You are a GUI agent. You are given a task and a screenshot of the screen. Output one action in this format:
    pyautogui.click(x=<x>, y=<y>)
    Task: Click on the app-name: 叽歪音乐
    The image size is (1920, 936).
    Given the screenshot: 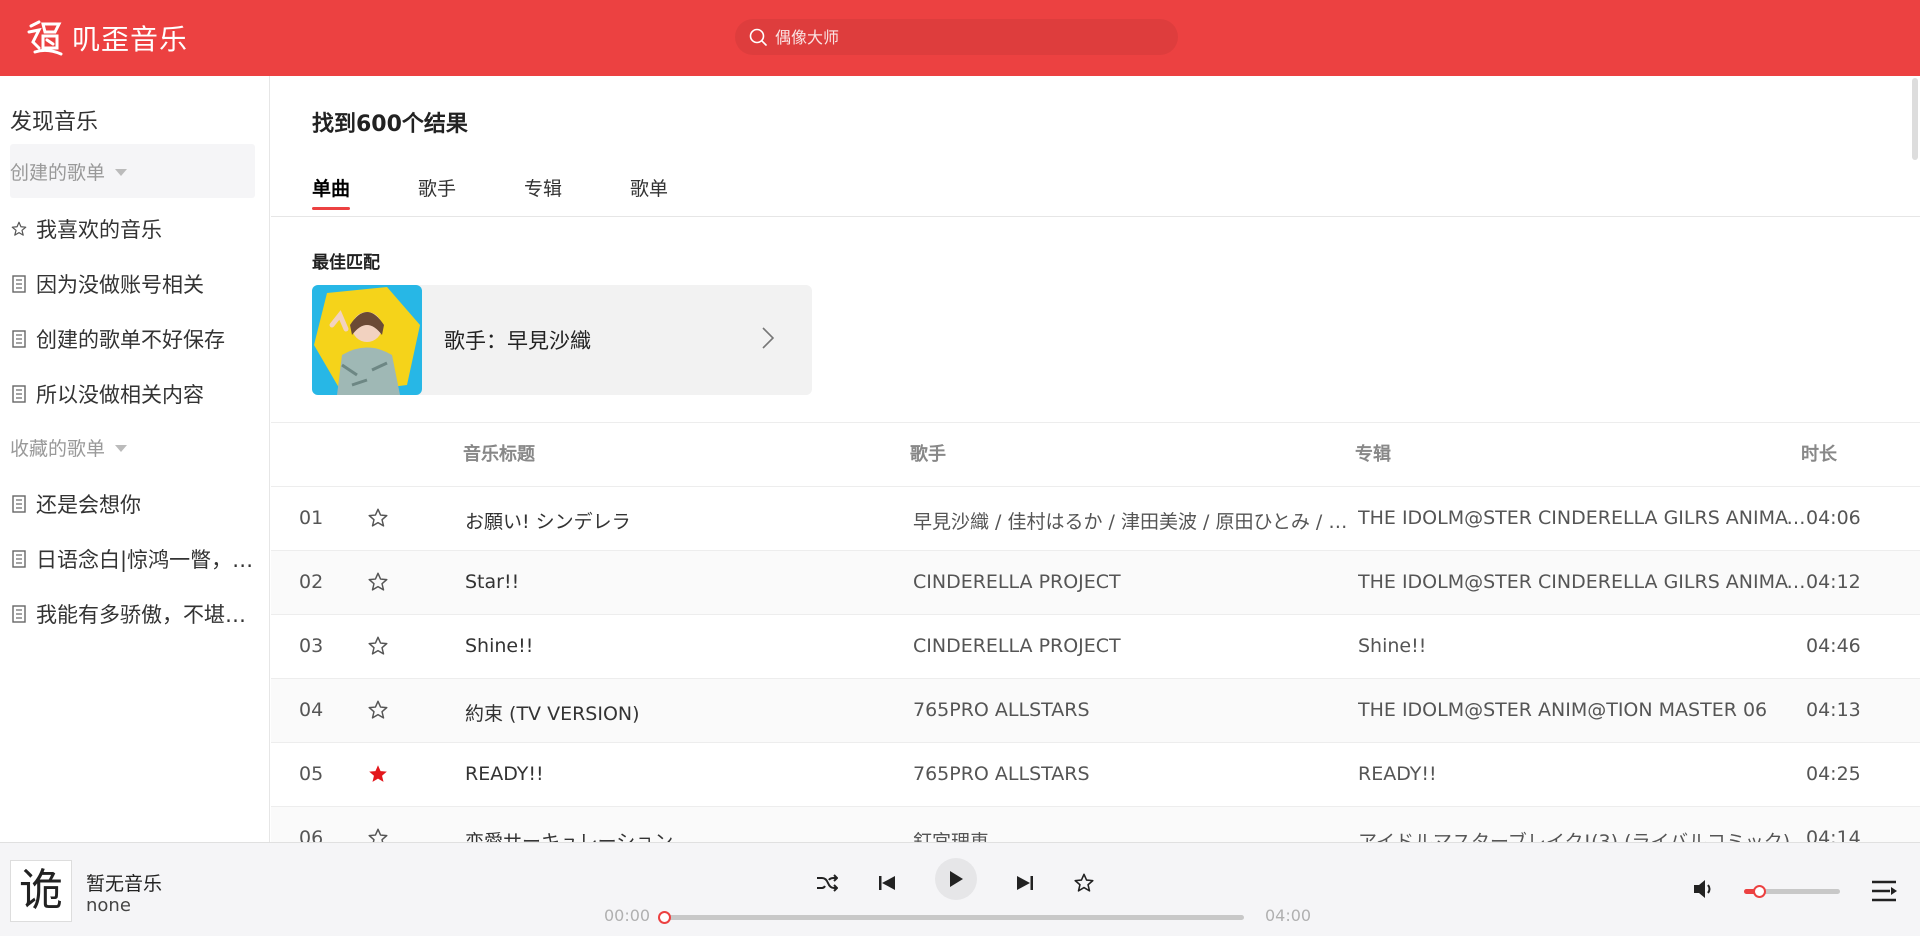 What is the action you would take?
    pyautogui.click(x=130, y=39)
    